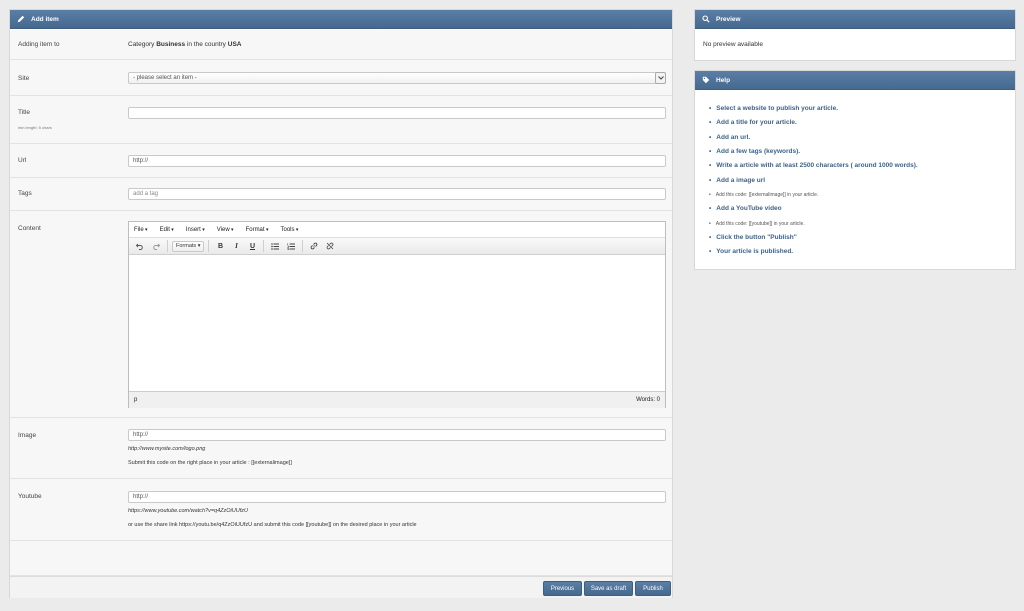 This screenshot has height=611, width=1024. I want to click on chevron-down-icon, so click(660, 78).